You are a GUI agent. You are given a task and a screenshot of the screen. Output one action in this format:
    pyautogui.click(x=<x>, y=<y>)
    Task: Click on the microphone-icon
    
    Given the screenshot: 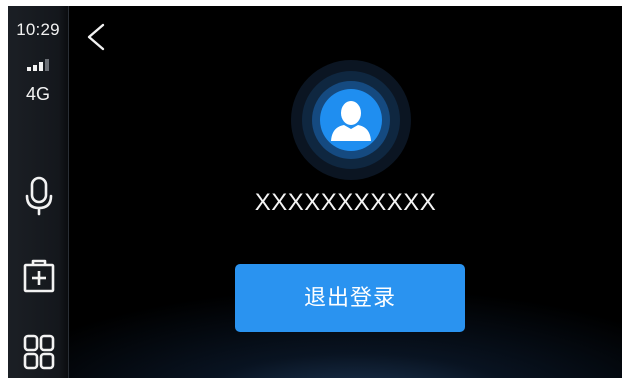 What is the action you would take?
    pyautogui.click(x=39, y=196)
    